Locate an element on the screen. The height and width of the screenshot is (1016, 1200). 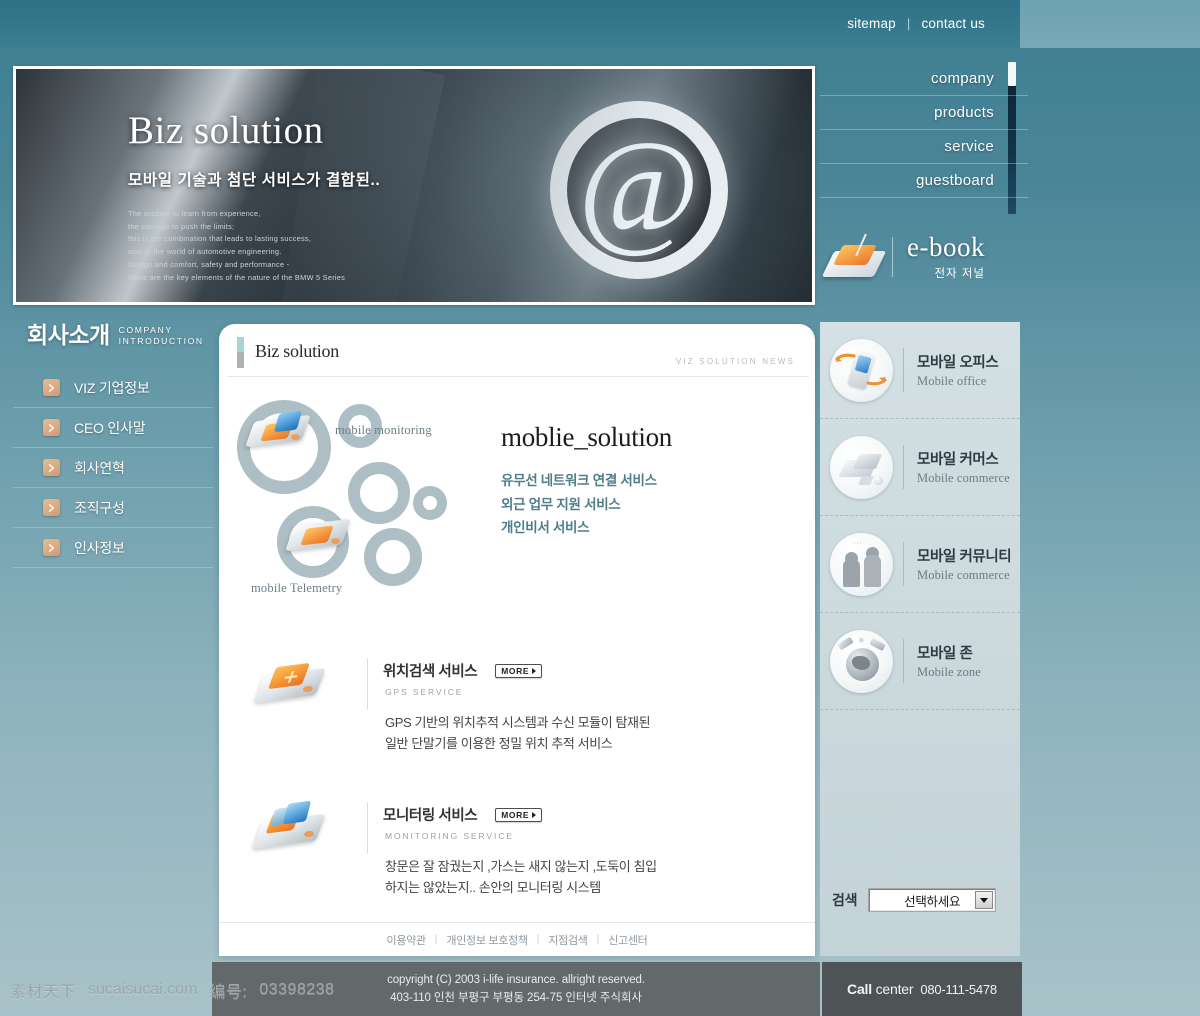
promo-title-en: Mobile zone is located at coordinates (949, 672).